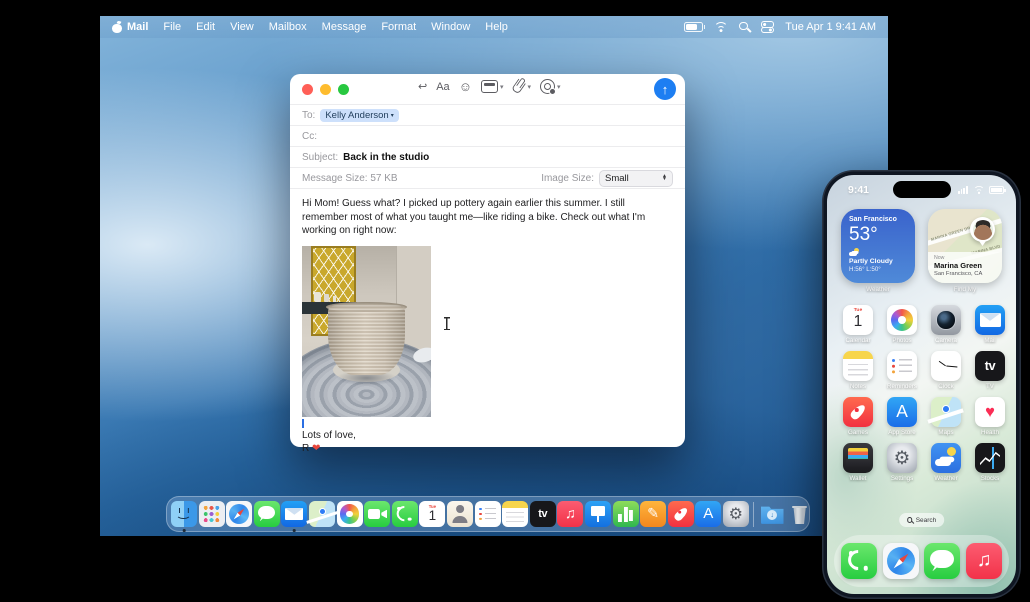 The height and width of the screenshot is (602, 1030). What do you see at coordinates (800, 514) in the screenshot?
I see `dock-icon-trash` at bounding box center [800, 514].